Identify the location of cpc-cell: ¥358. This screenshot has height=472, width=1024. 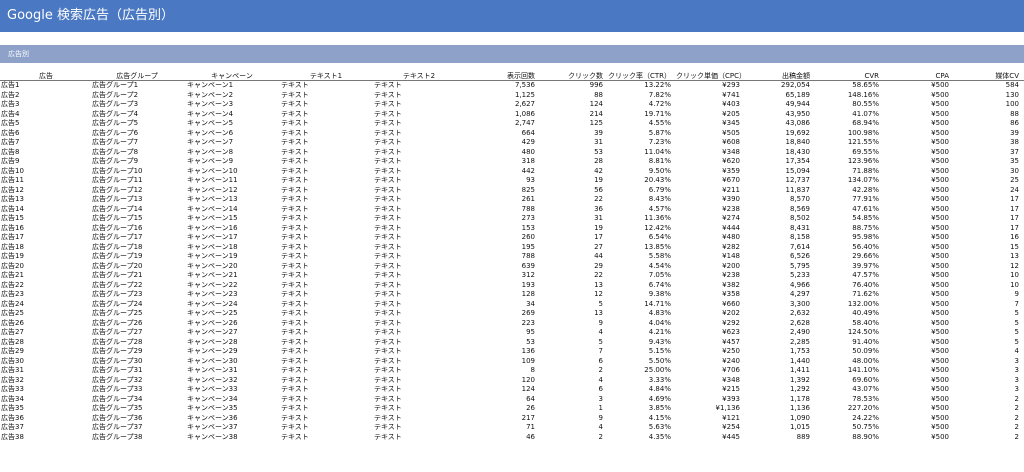
(731, 294).